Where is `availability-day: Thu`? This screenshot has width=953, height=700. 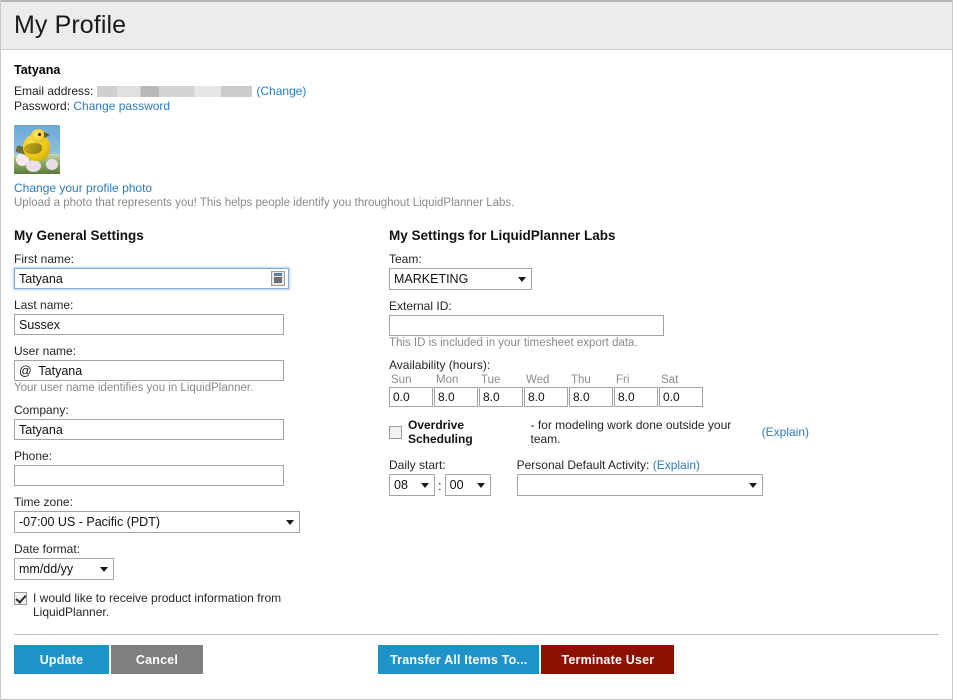 availability-day: Thu is located at coordinates (591, 390).